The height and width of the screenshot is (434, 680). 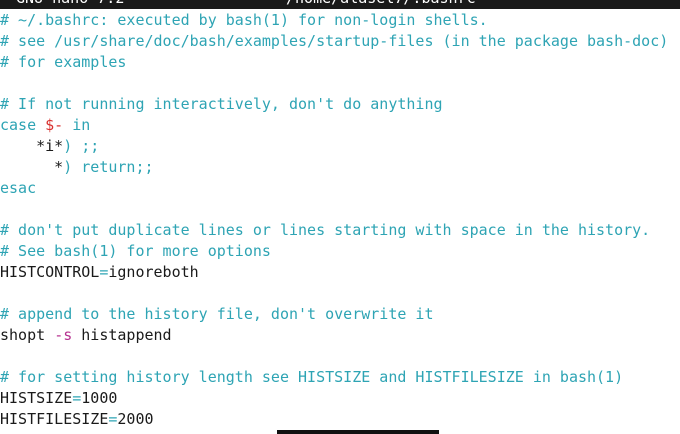 I want to click on scrollbar, so click(x=358, y=432).